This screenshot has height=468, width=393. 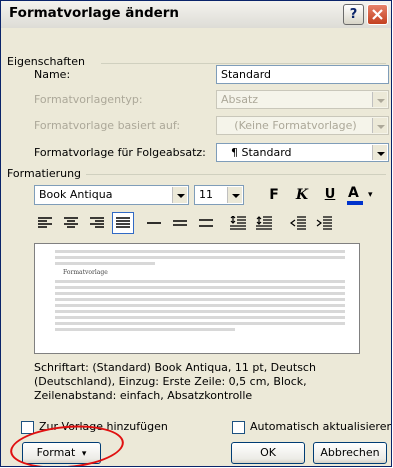 What do you see at coordinates (330, 195) in the screenshot?
I see `underline-button: U` at bounding box center [330, 195].